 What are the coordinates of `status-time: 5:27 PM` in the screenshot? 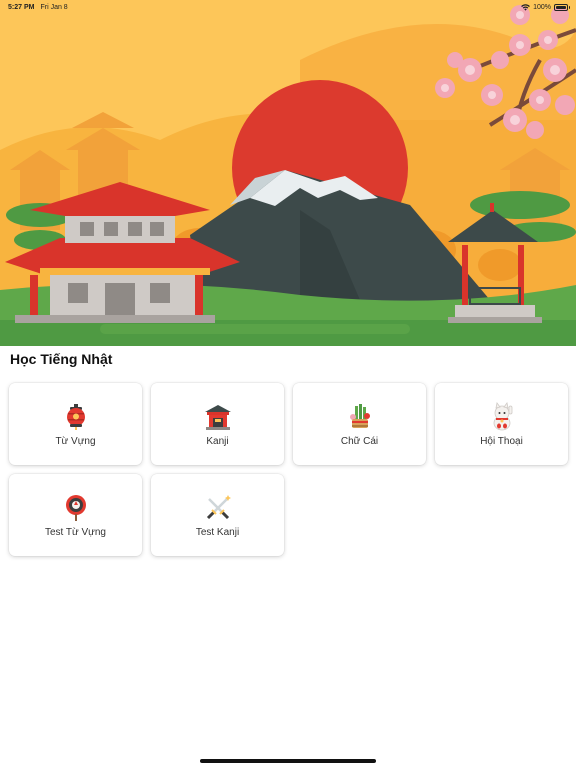 It's located at (21, 7).